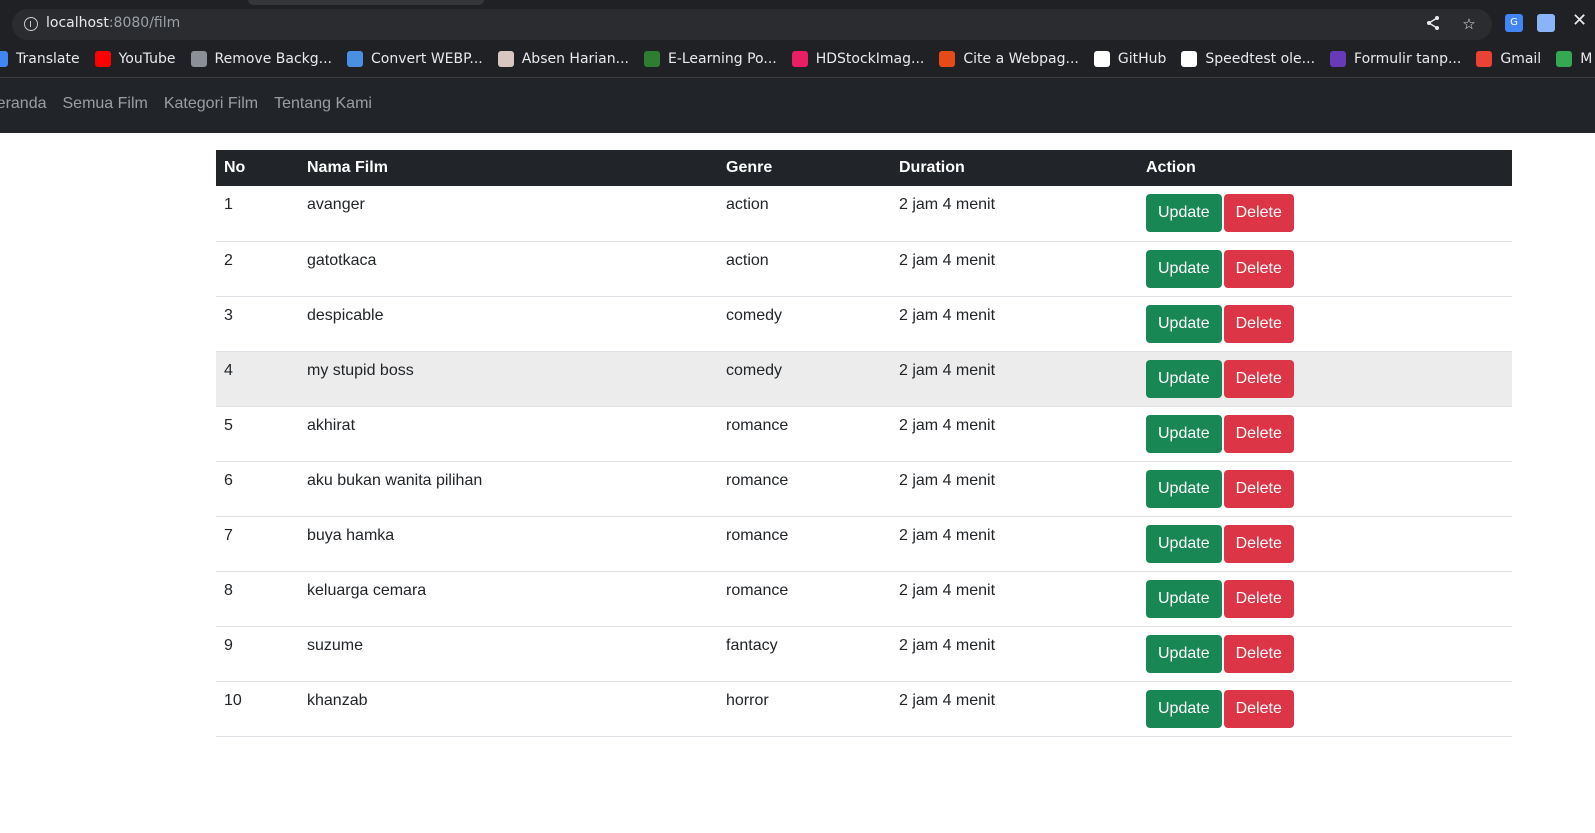 The height and width of the screenshot is (833, 1595). Describe the element at coordinates (1469, 24) in the screenshot. I see `bookmark-star-icon: ☆` at that location.